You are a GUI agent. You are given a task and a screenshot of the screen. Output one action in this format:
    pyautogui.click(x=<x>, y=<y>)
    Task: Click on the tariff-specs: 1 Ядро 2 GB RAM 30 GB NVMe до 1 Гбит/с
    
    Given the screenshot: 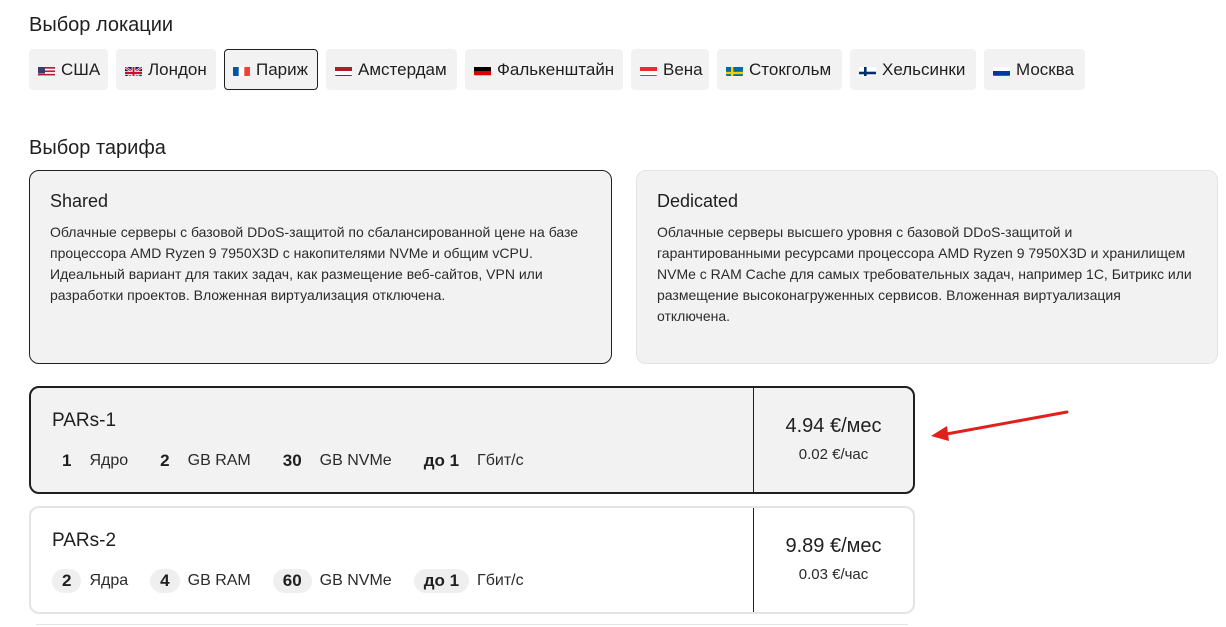 What is the action you would take?
    pyautogui.click(x=299, y=461)
    